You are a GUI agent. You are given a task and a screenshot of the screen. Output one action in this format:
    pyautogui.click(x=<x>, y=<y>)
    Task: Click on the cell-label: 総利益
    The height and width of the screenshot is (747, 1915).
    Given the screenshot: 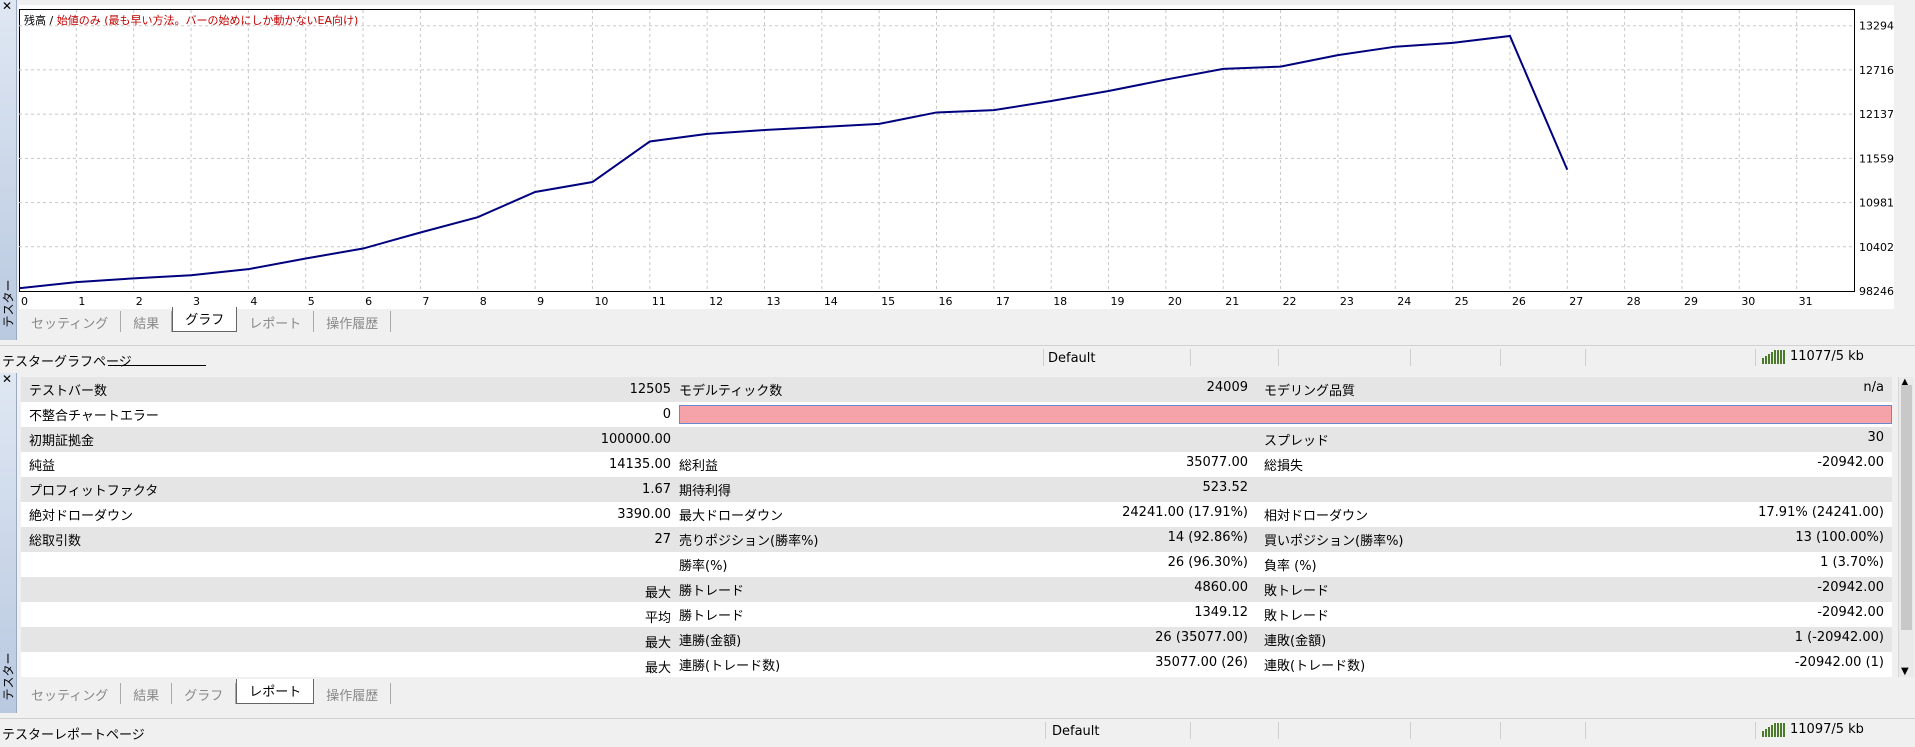 What is the action you would take?
    pyautogui.click(x=699, y=466)
    